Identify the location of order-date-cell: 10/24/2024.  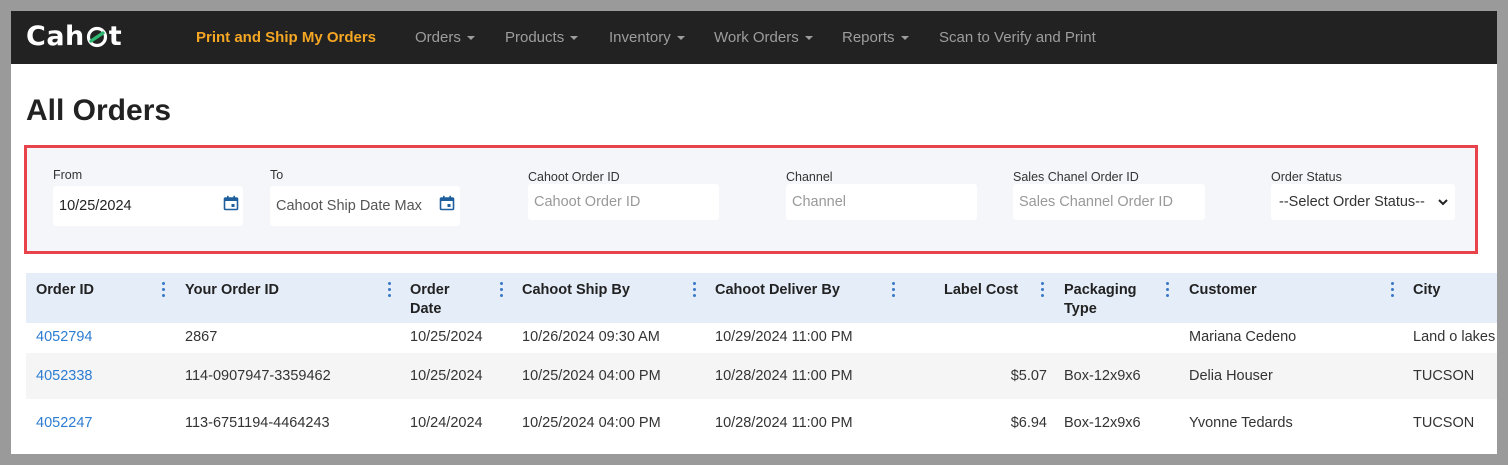
(446, 423).